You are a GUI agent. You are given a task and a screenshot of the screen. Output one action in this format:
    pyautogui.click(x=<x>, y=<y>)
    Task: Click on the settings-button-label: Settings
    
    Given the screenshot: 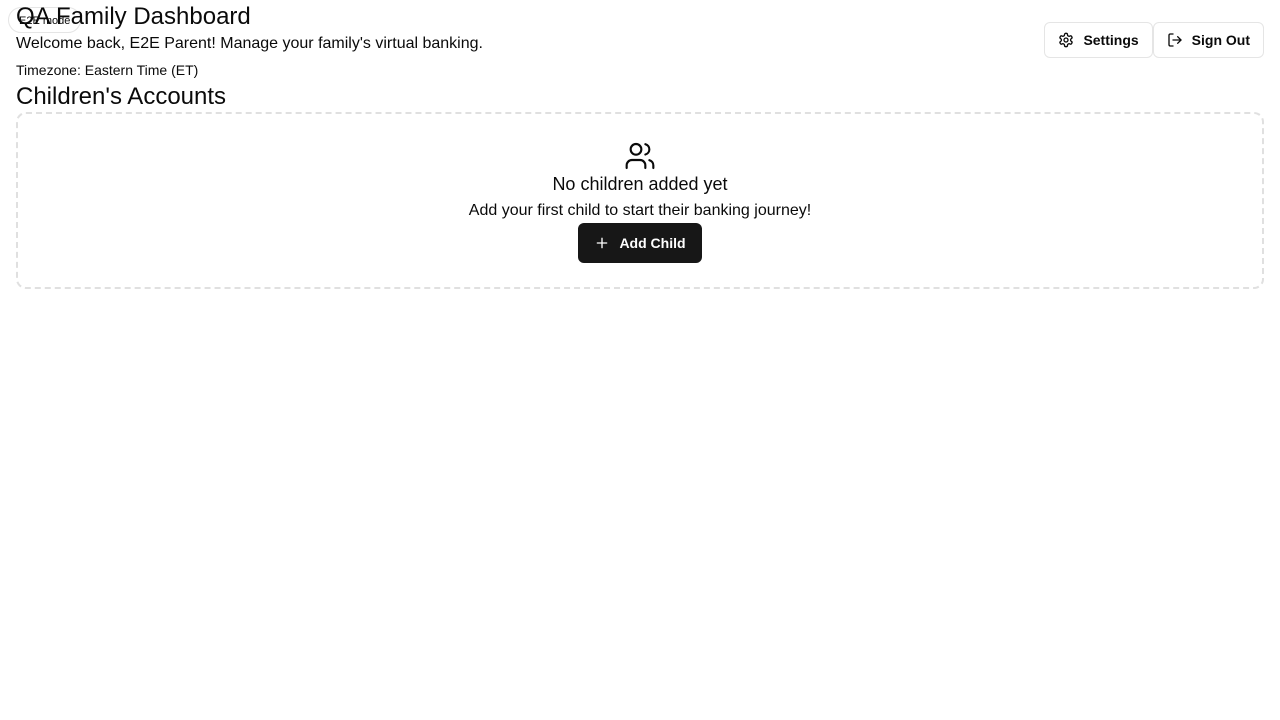 What is the action you would take?
    pyautogui.click(x=1111, y=40)
    